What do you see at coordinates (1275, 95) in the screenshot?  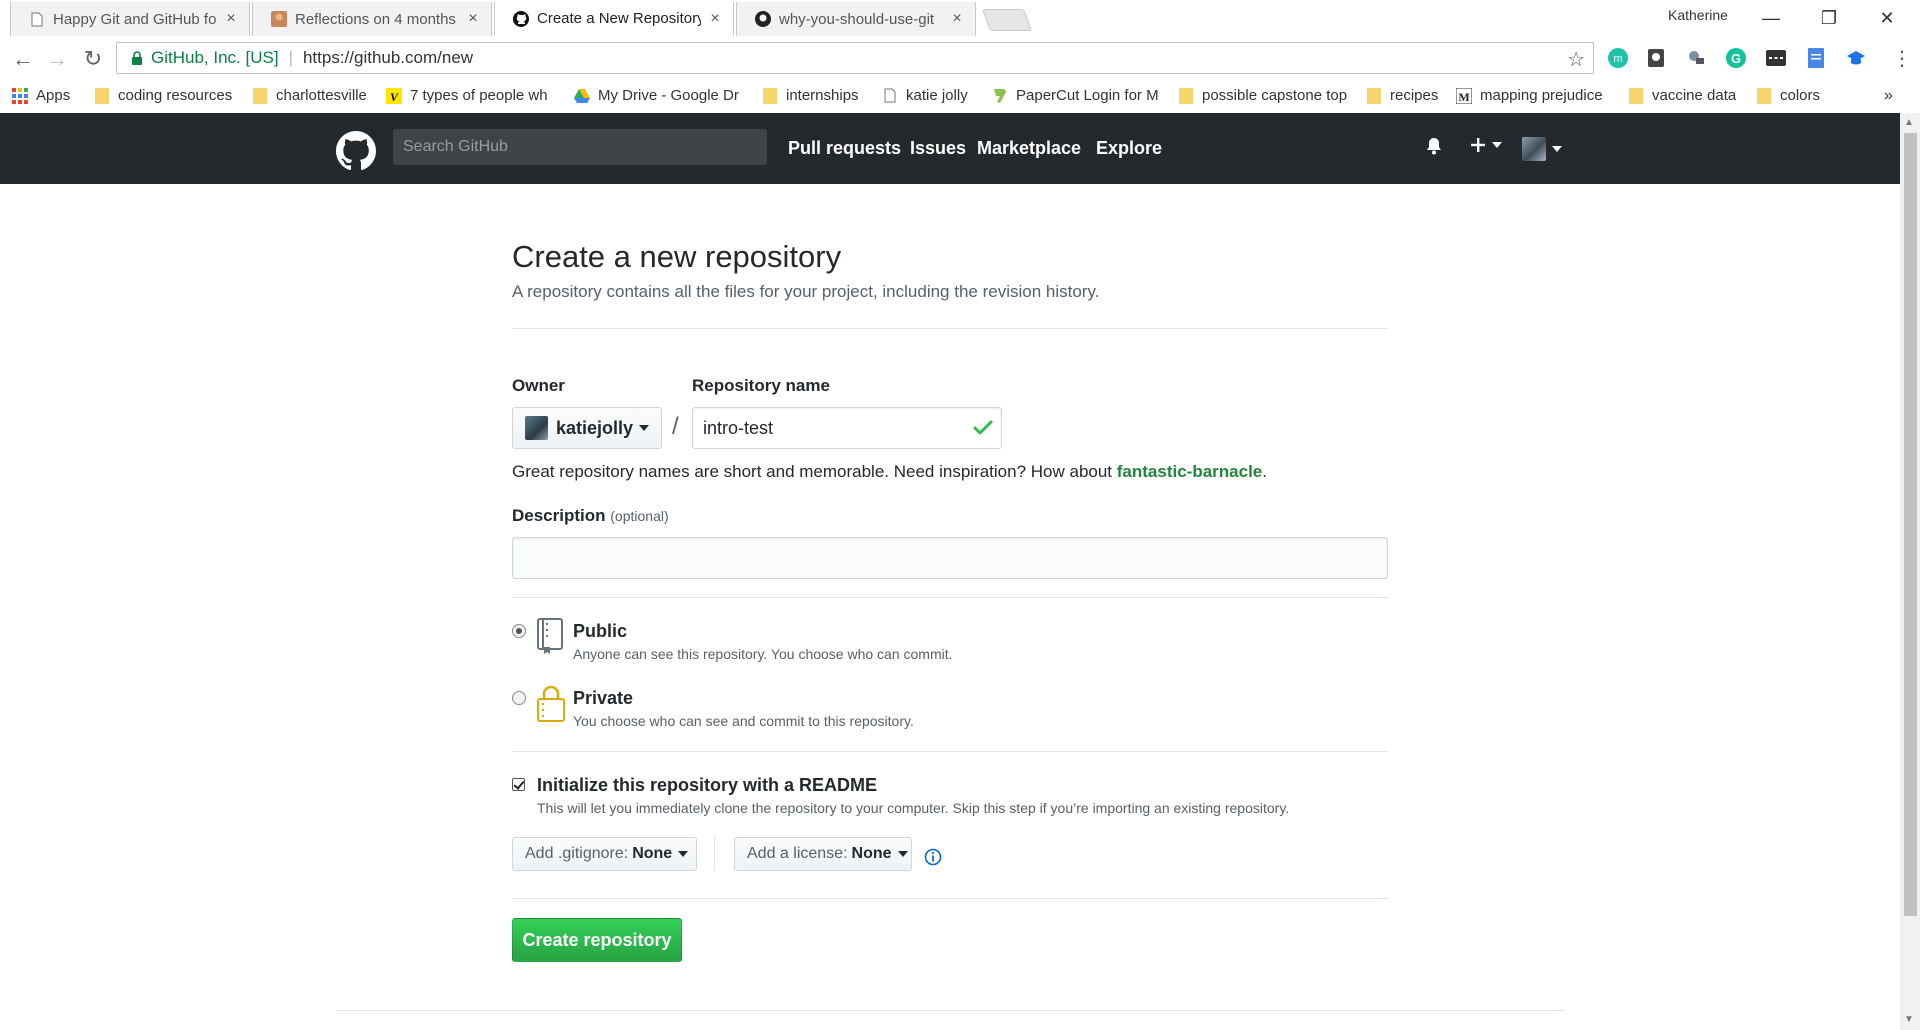 I see `bookmark-label: possible capstone top` at bounding box center [1275, 95].